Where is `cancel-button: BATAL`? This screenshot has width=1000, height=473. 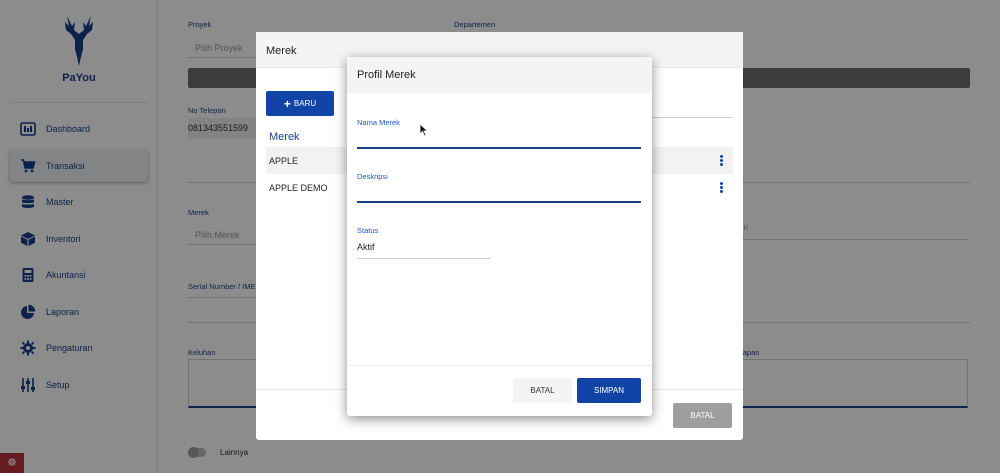 cancel-button: BATAL is located at coordinates (542, 390).